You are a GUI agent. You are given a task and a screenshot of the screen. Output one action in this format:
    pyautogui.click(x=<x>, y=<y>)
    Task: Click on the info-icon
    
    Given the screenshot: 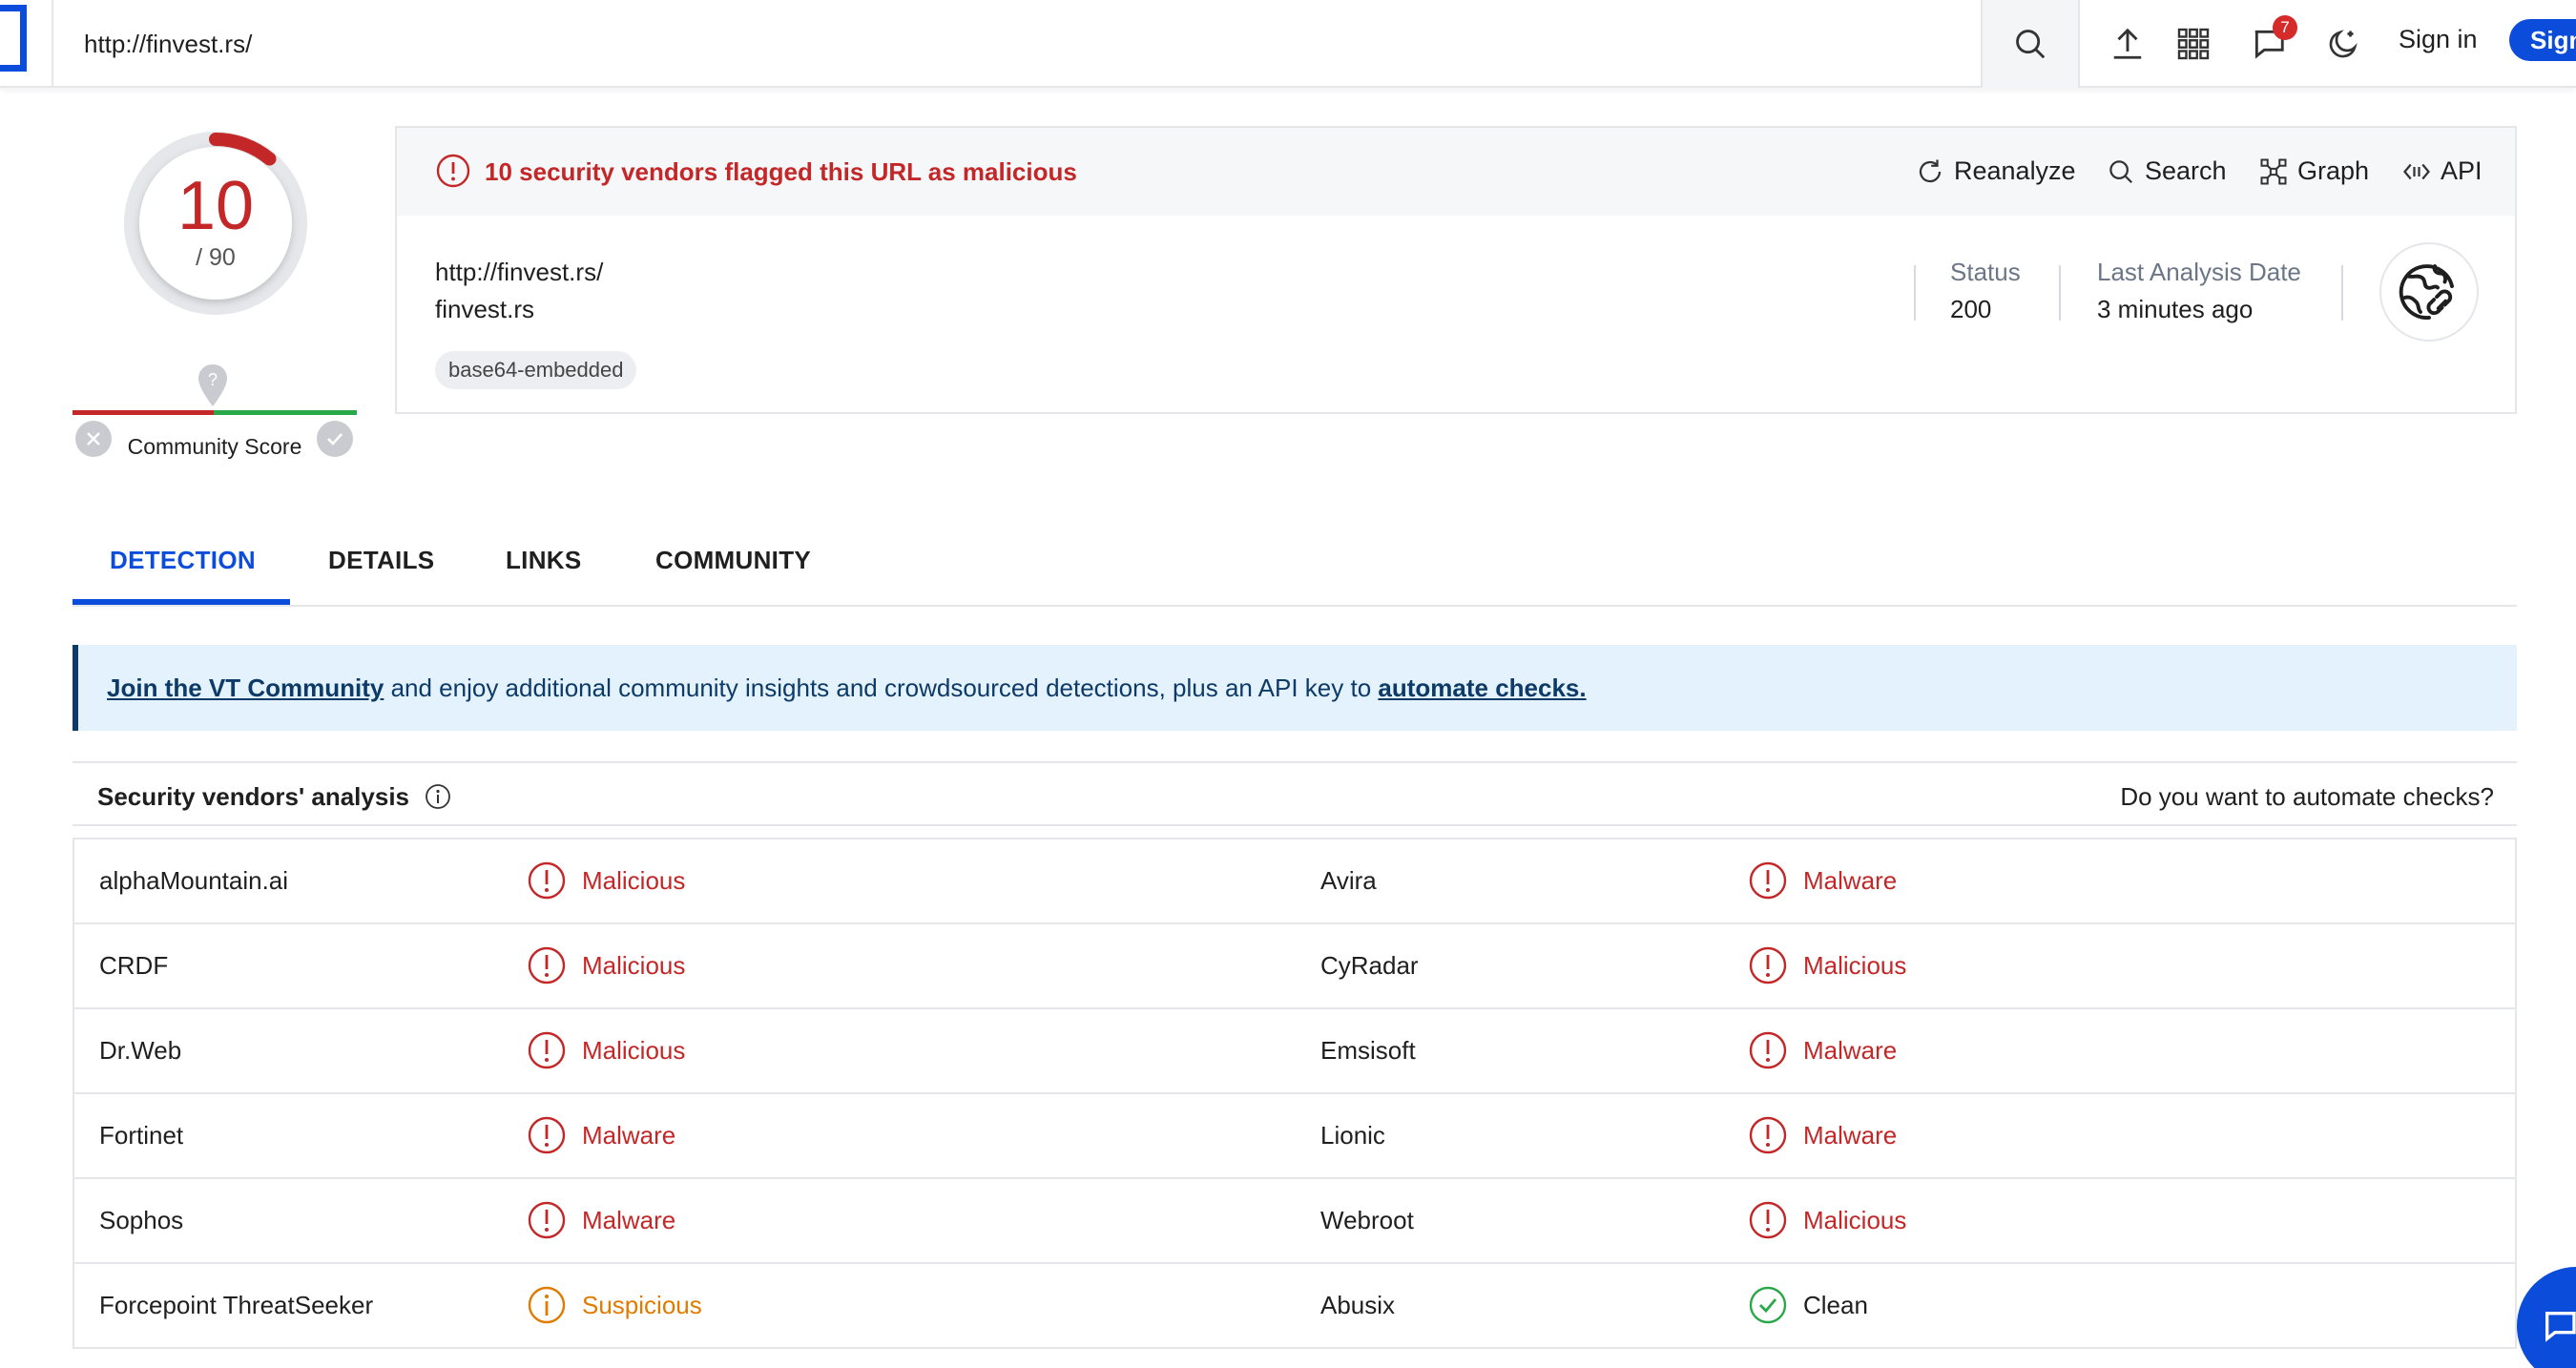 What is the action you would take?
    pyautogui.click(x=438, y=797)
    